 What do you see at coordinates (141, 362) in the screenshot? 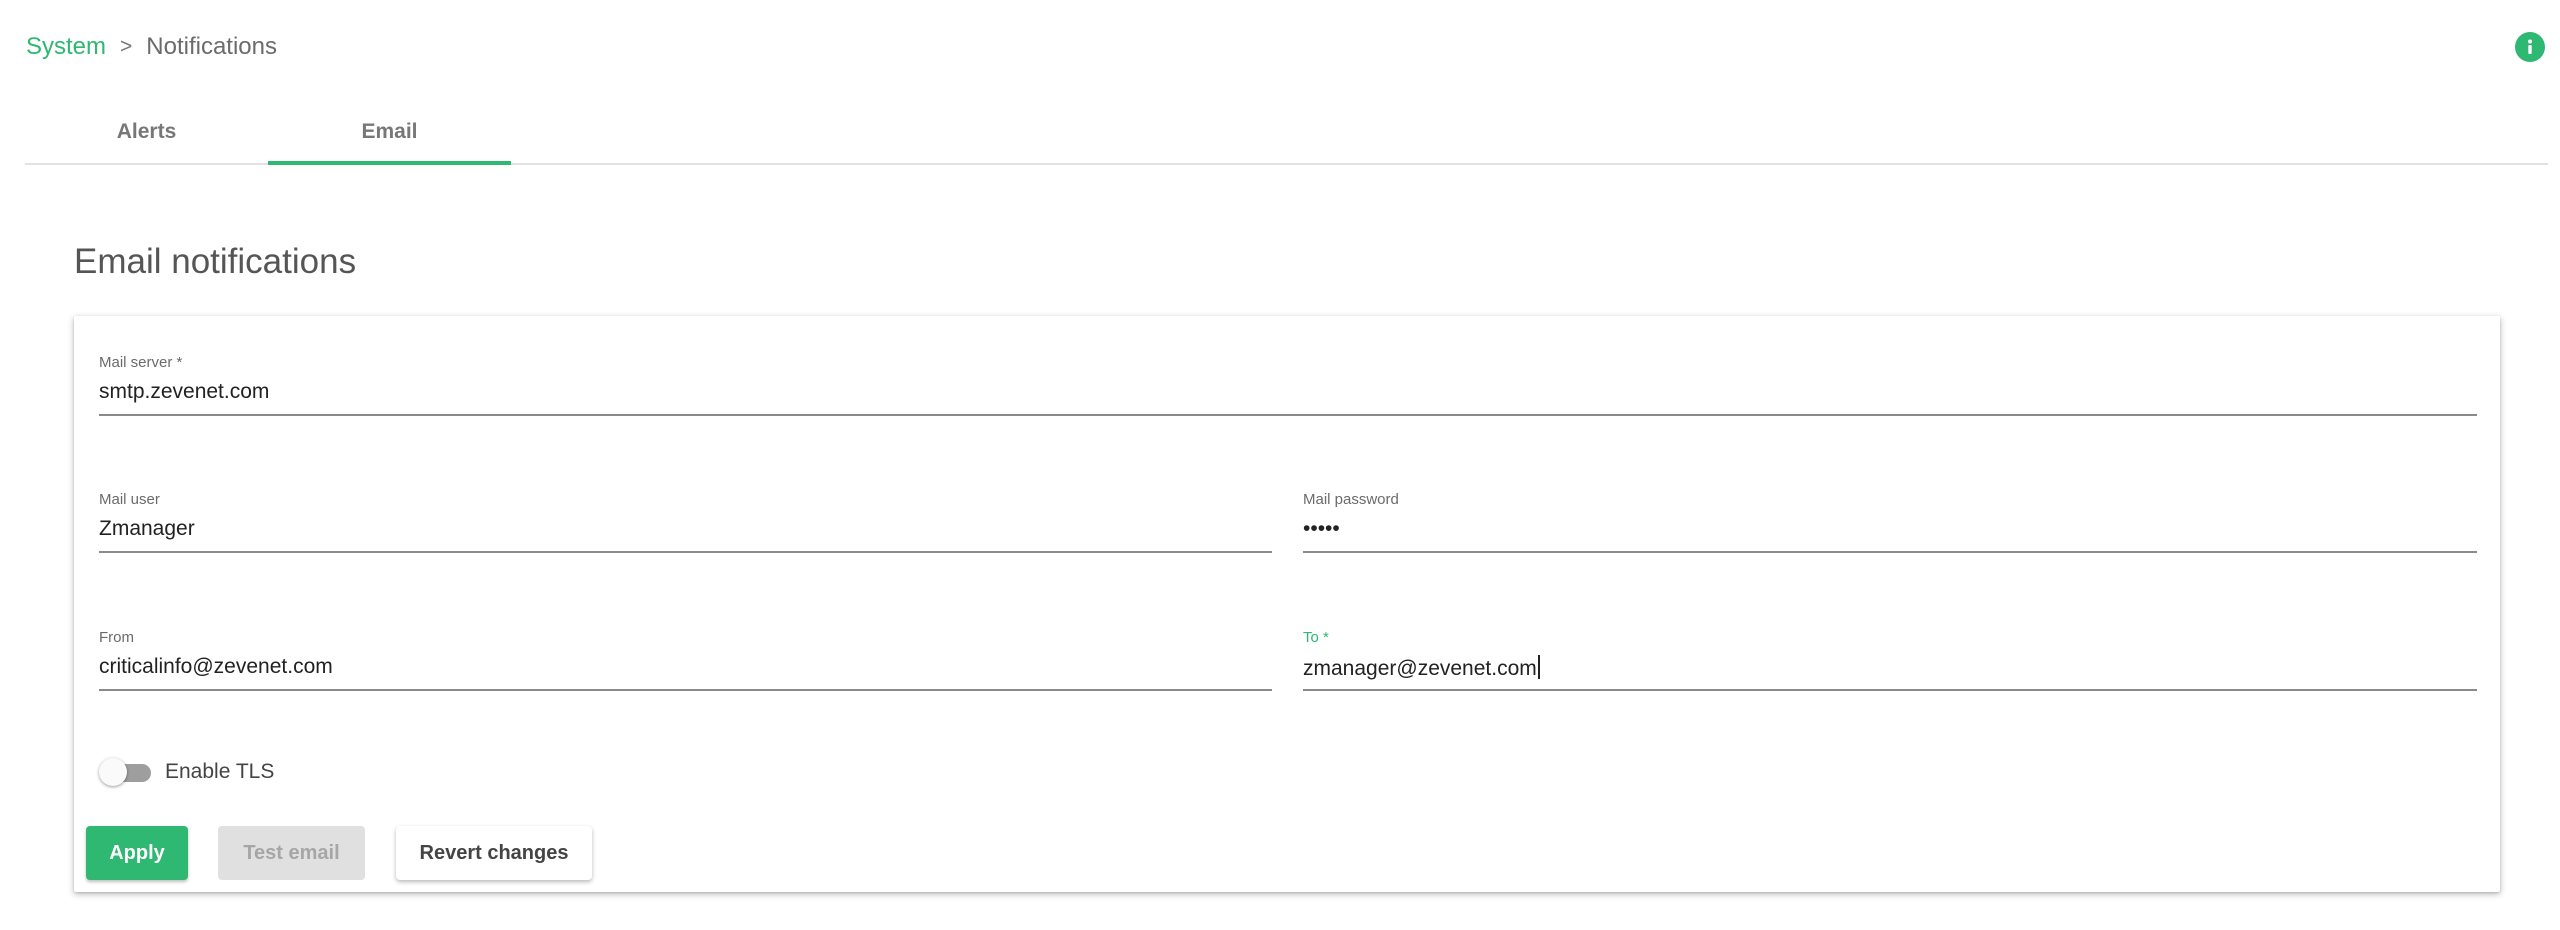
I see `mail-server-label: Mail server *` at bounding box center [141, 362].